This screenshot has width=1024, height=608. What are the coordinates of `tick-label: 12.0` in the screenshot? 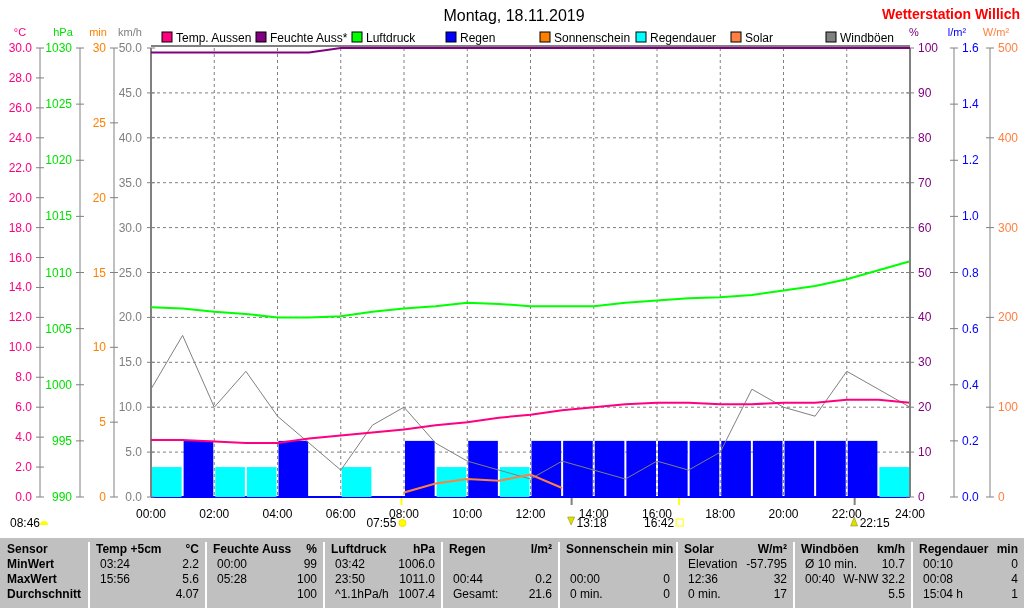 It's located at (20, 317).